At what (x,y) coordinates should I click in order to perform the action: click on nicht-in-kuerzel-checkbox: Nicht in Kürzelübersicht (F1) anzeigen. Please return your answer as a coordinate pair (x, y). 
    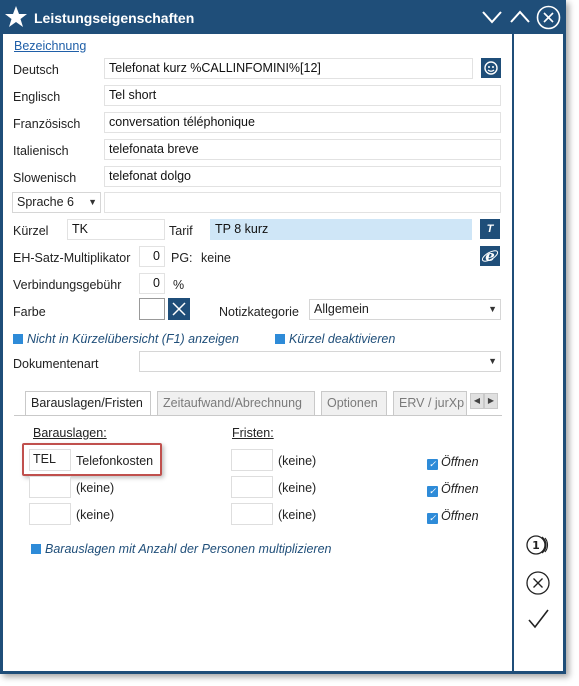
    Looking at the image, I should click on (126, 339).